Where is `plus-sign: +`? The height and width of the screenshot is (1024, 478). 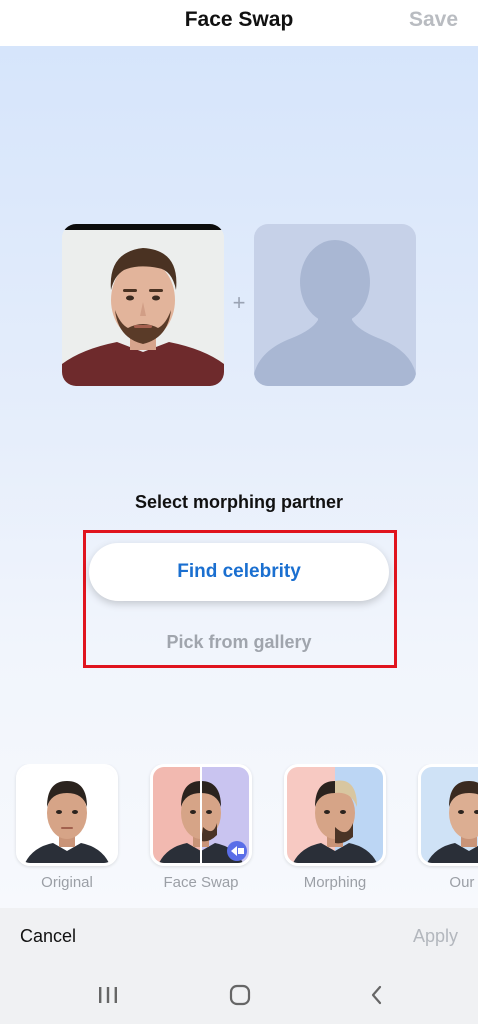
plus-sign: + is located at coordinates (239, 302).